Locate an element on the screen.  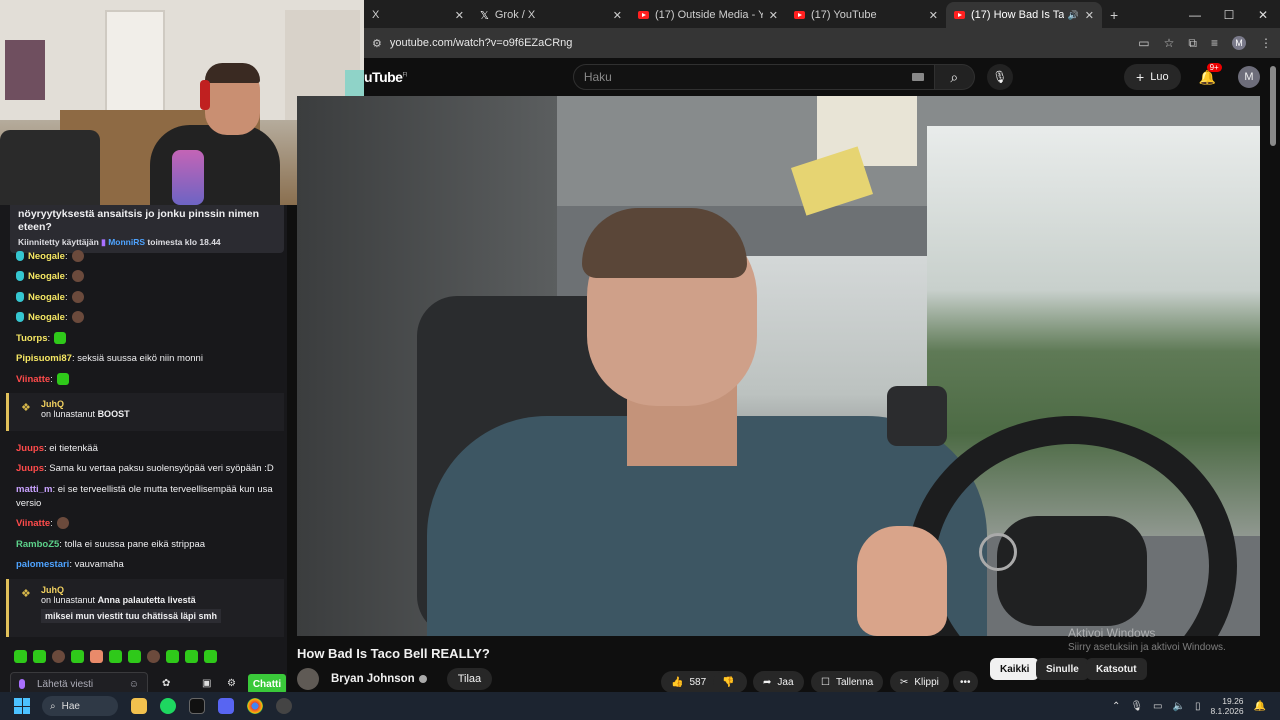
search-button: ⌕ is located at coordinates (954, 77).